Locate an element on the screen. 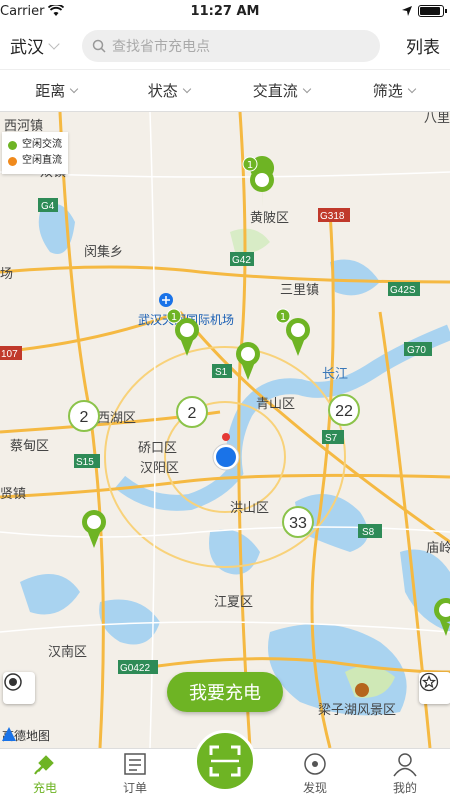  filter-label: 状态 is located at coordinates (162, 91).